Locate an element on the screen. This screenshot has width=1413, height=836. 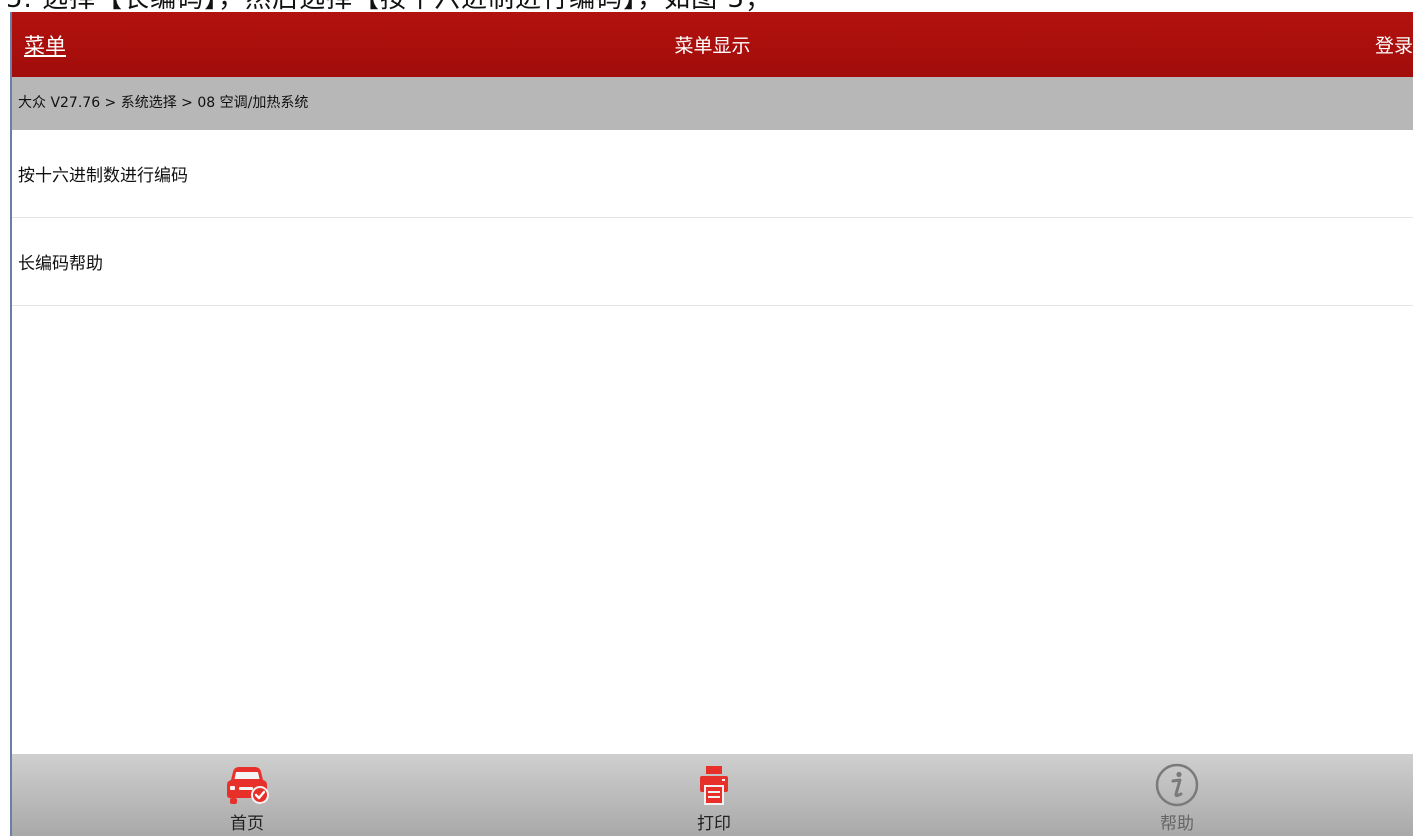
footer-toolbar: 首页 打印 帮助 is located at coordinates (712, 795).